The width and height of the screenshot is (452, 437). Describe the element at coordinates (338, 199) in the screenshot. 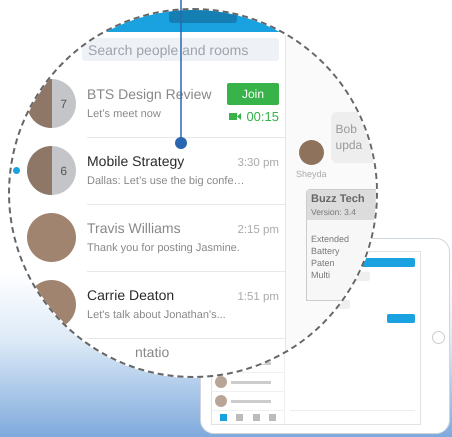

I see `card-title: Buzz Tech` at that location.